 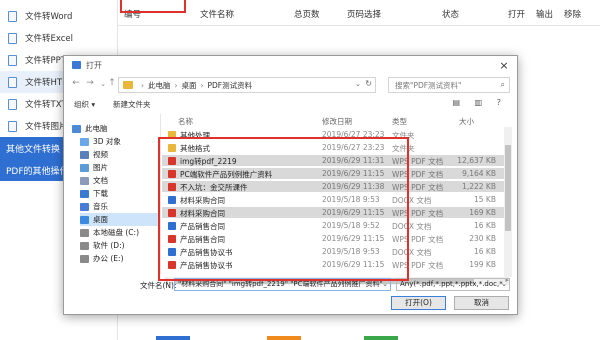 What do you see at coordinates (94, 65) in the screenshot?
I see `dialog-title: 打开` at bounding box center [94, 65].